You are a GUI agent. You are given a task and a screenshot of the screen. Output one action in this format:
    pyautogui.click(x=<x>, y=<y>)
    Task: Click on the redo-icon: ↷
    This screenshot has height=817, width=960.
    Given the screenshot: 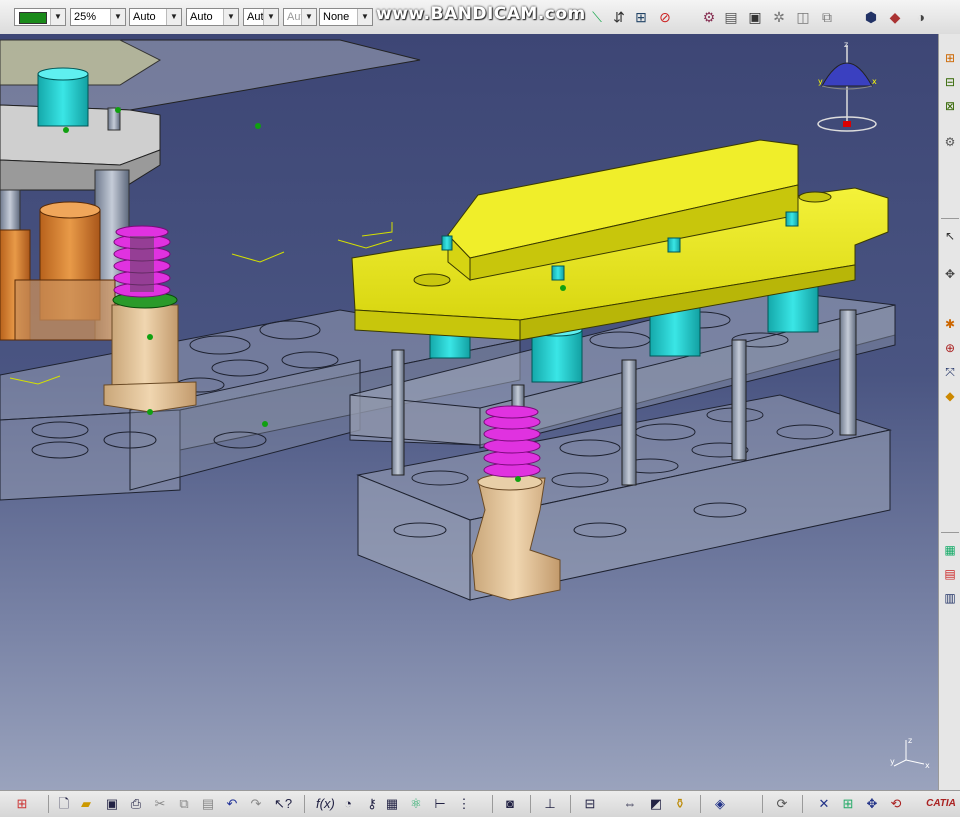 What is the action you would take?
    pyautogui.click(x=256, y=804)
    